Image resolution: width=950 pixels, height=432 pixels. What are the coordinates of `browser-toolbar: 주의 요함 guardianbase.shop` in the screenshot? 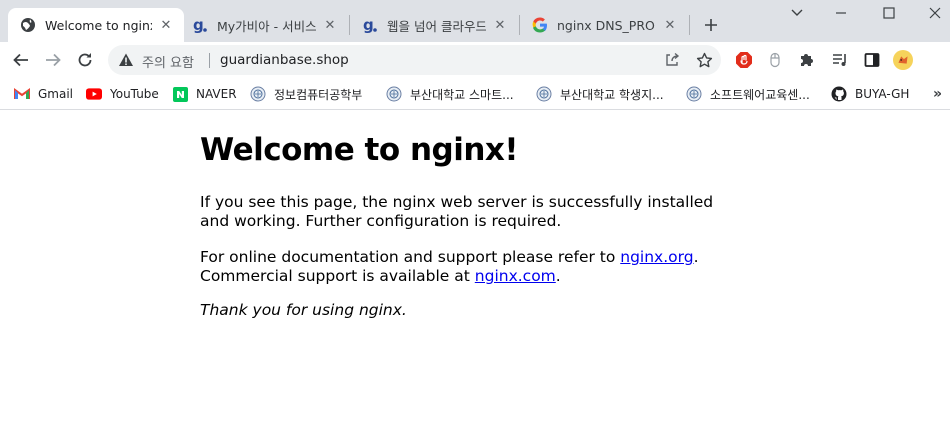 It's located at (475, 60).